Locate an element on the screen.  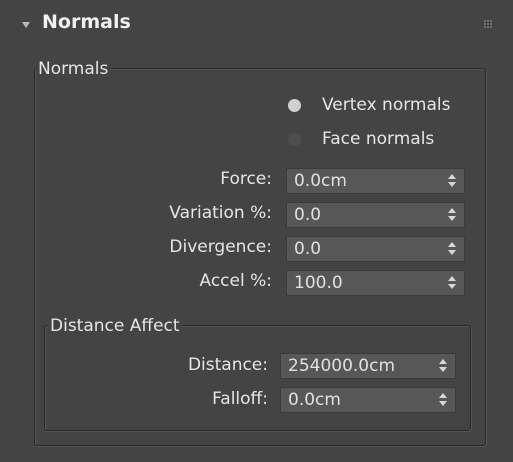
distance-spinner: 254000.0cm is located at coordinates (368, 366).